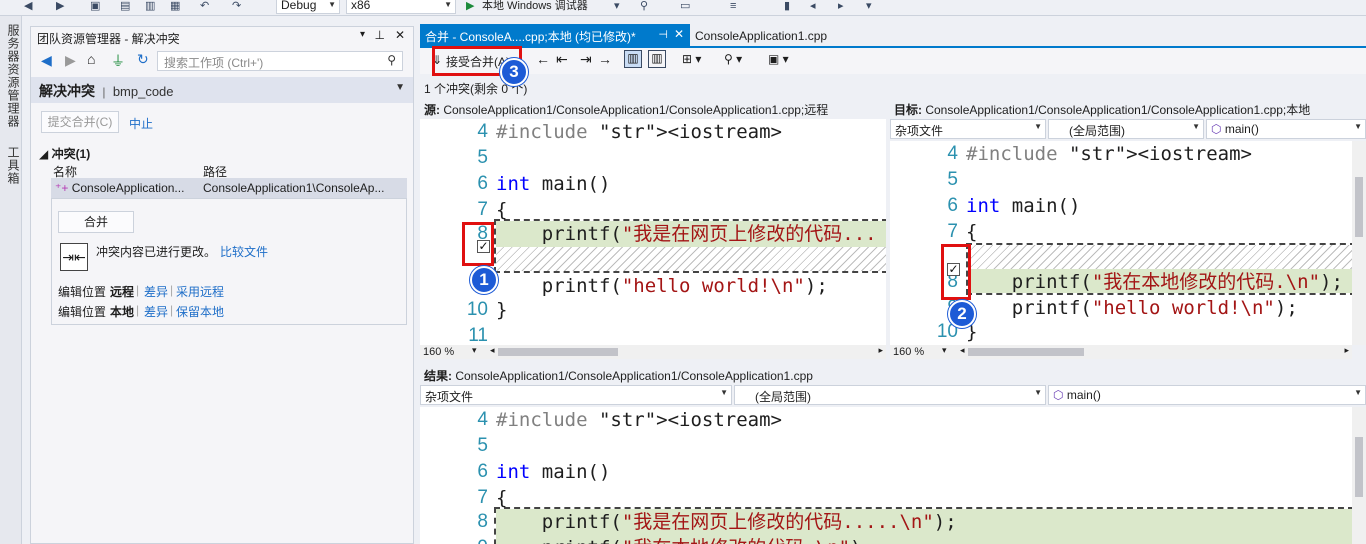 The image size is (1366, 544). What do you see at coordinates (787, 6) in the screenshot?
I see `bookmark-icon: ▮` at bounding box center [787, 6].